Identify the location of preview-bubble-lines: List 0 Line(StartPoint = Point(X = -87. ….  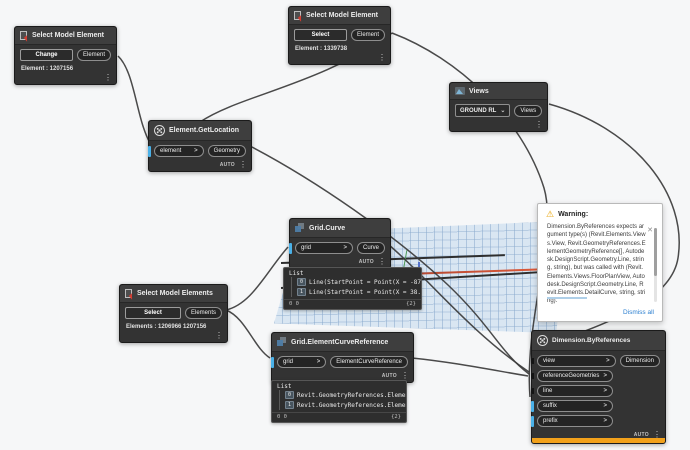
(352, 288).